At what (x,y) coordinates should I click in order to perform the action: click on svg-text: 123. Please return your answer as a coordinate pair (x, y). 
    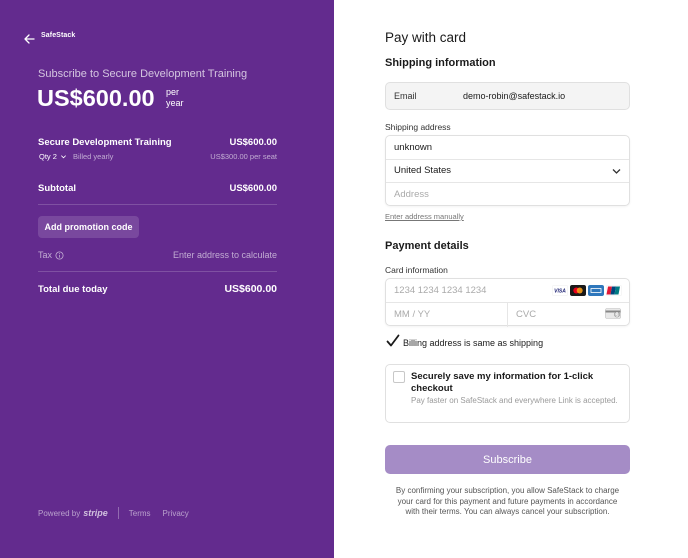
    Looking at the image, I should click on (617, 314).